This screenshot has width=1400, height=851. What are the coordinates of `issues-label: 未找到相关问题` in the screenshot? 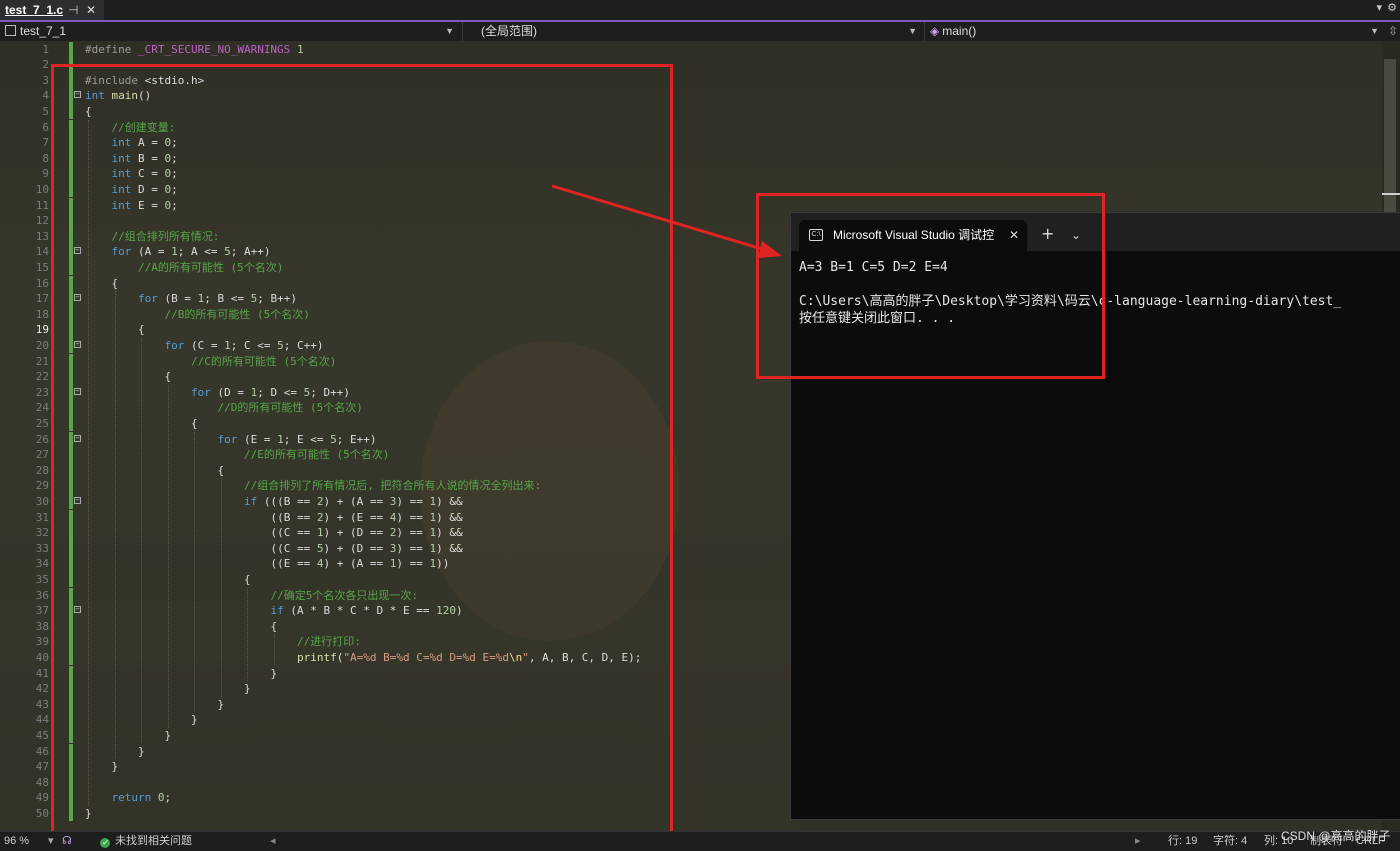 It's located at (153, 841).